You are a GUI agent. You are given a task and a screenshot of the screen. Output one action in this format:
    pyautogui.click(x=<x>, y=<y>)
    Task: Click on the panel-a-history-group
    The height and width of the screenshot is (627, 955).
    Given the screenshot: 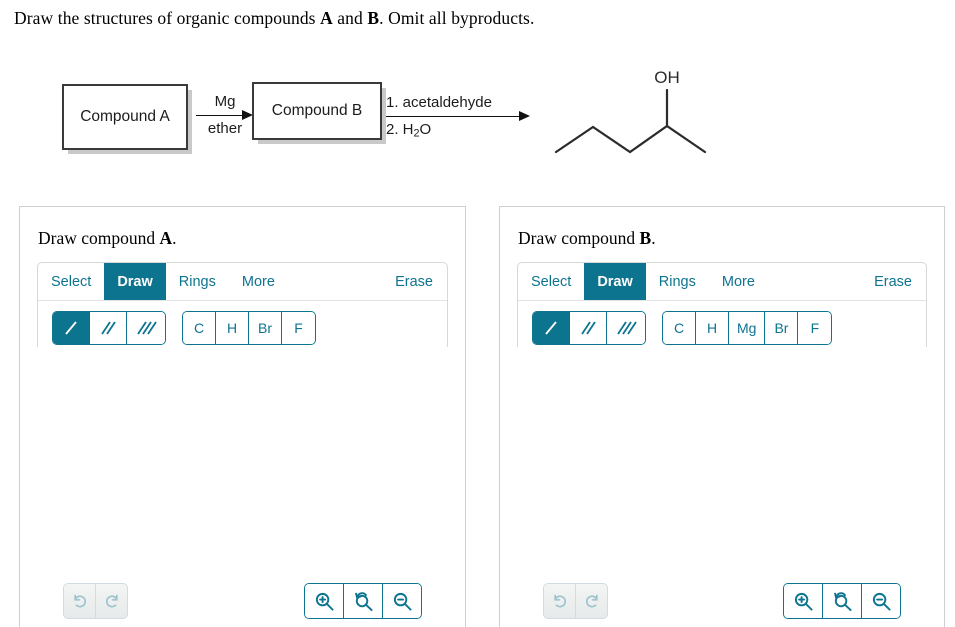 What is the action you would take?
    pyautogui.click(x=95, y=601)
    